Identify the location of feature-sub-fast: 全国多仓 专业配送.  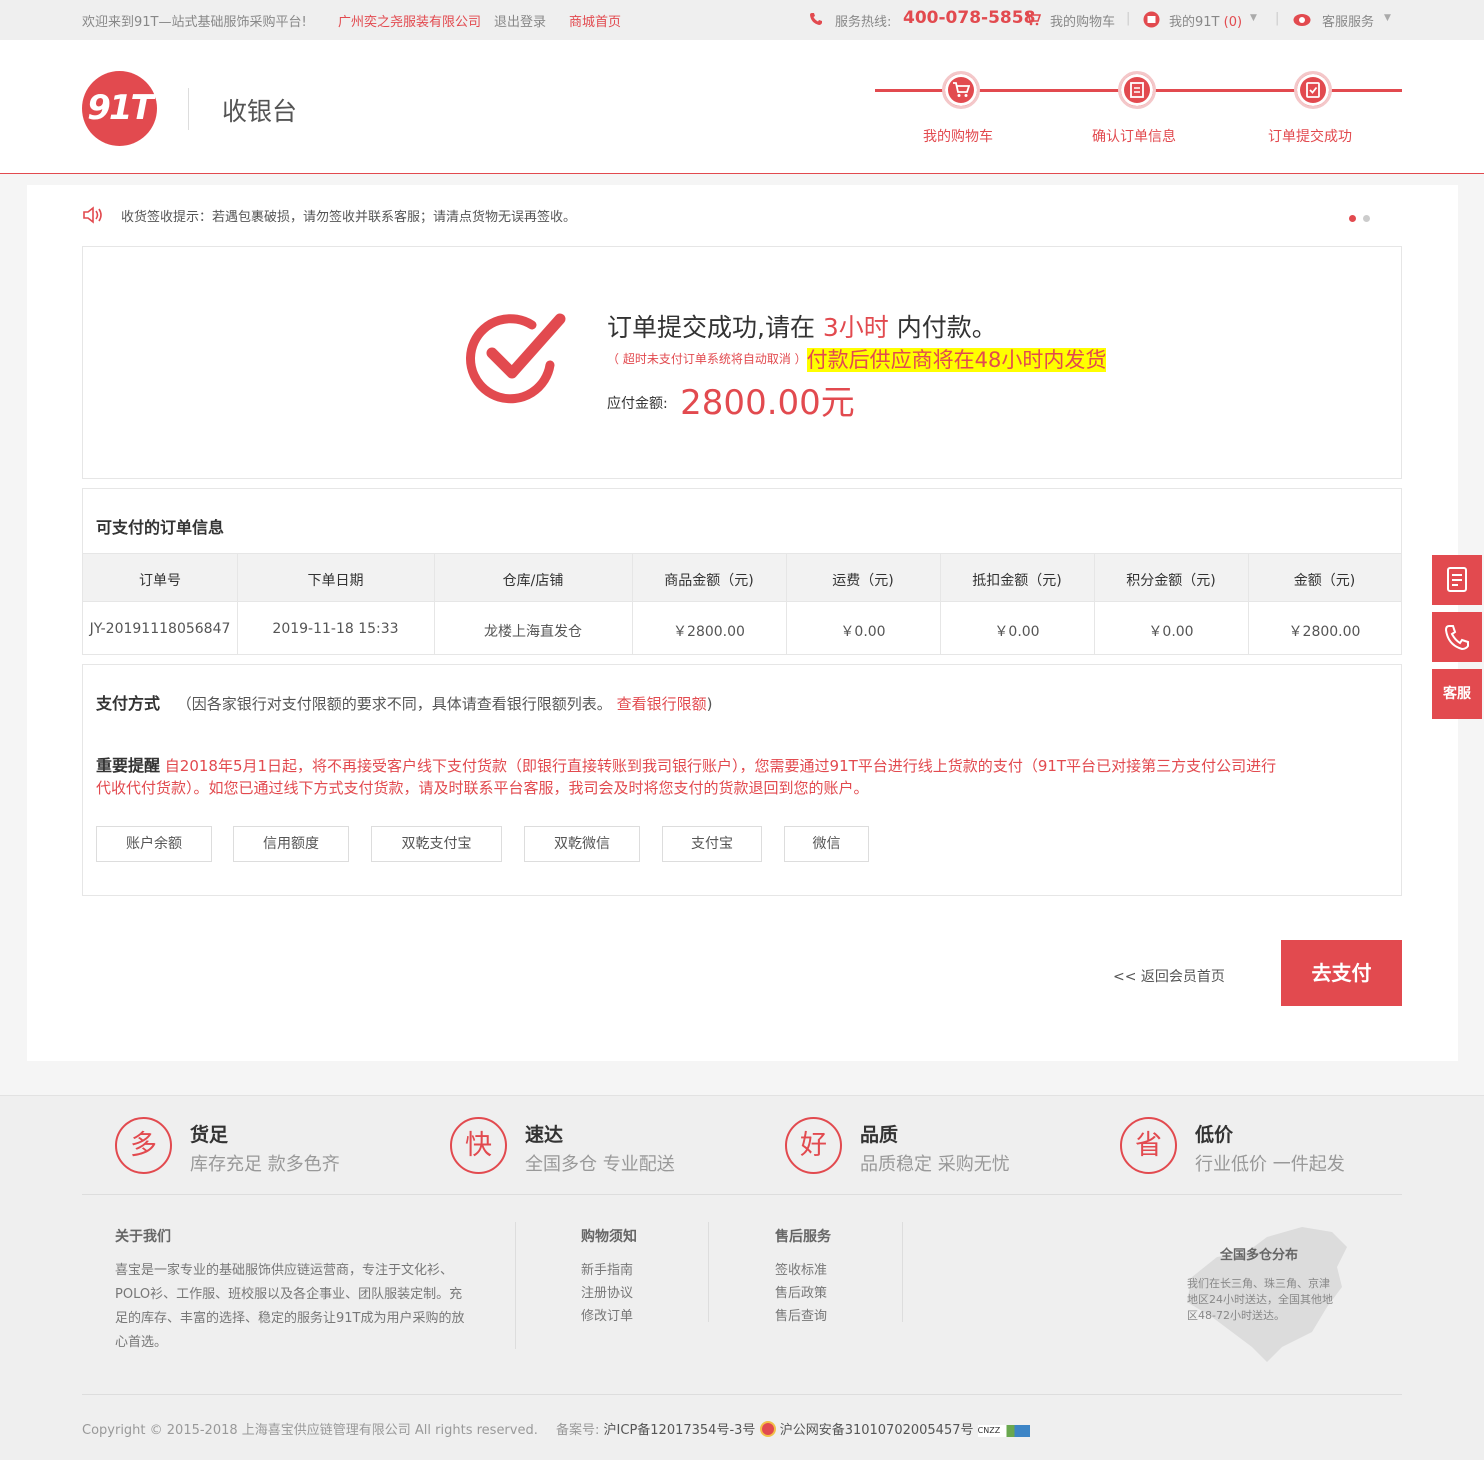
(600, 1164).